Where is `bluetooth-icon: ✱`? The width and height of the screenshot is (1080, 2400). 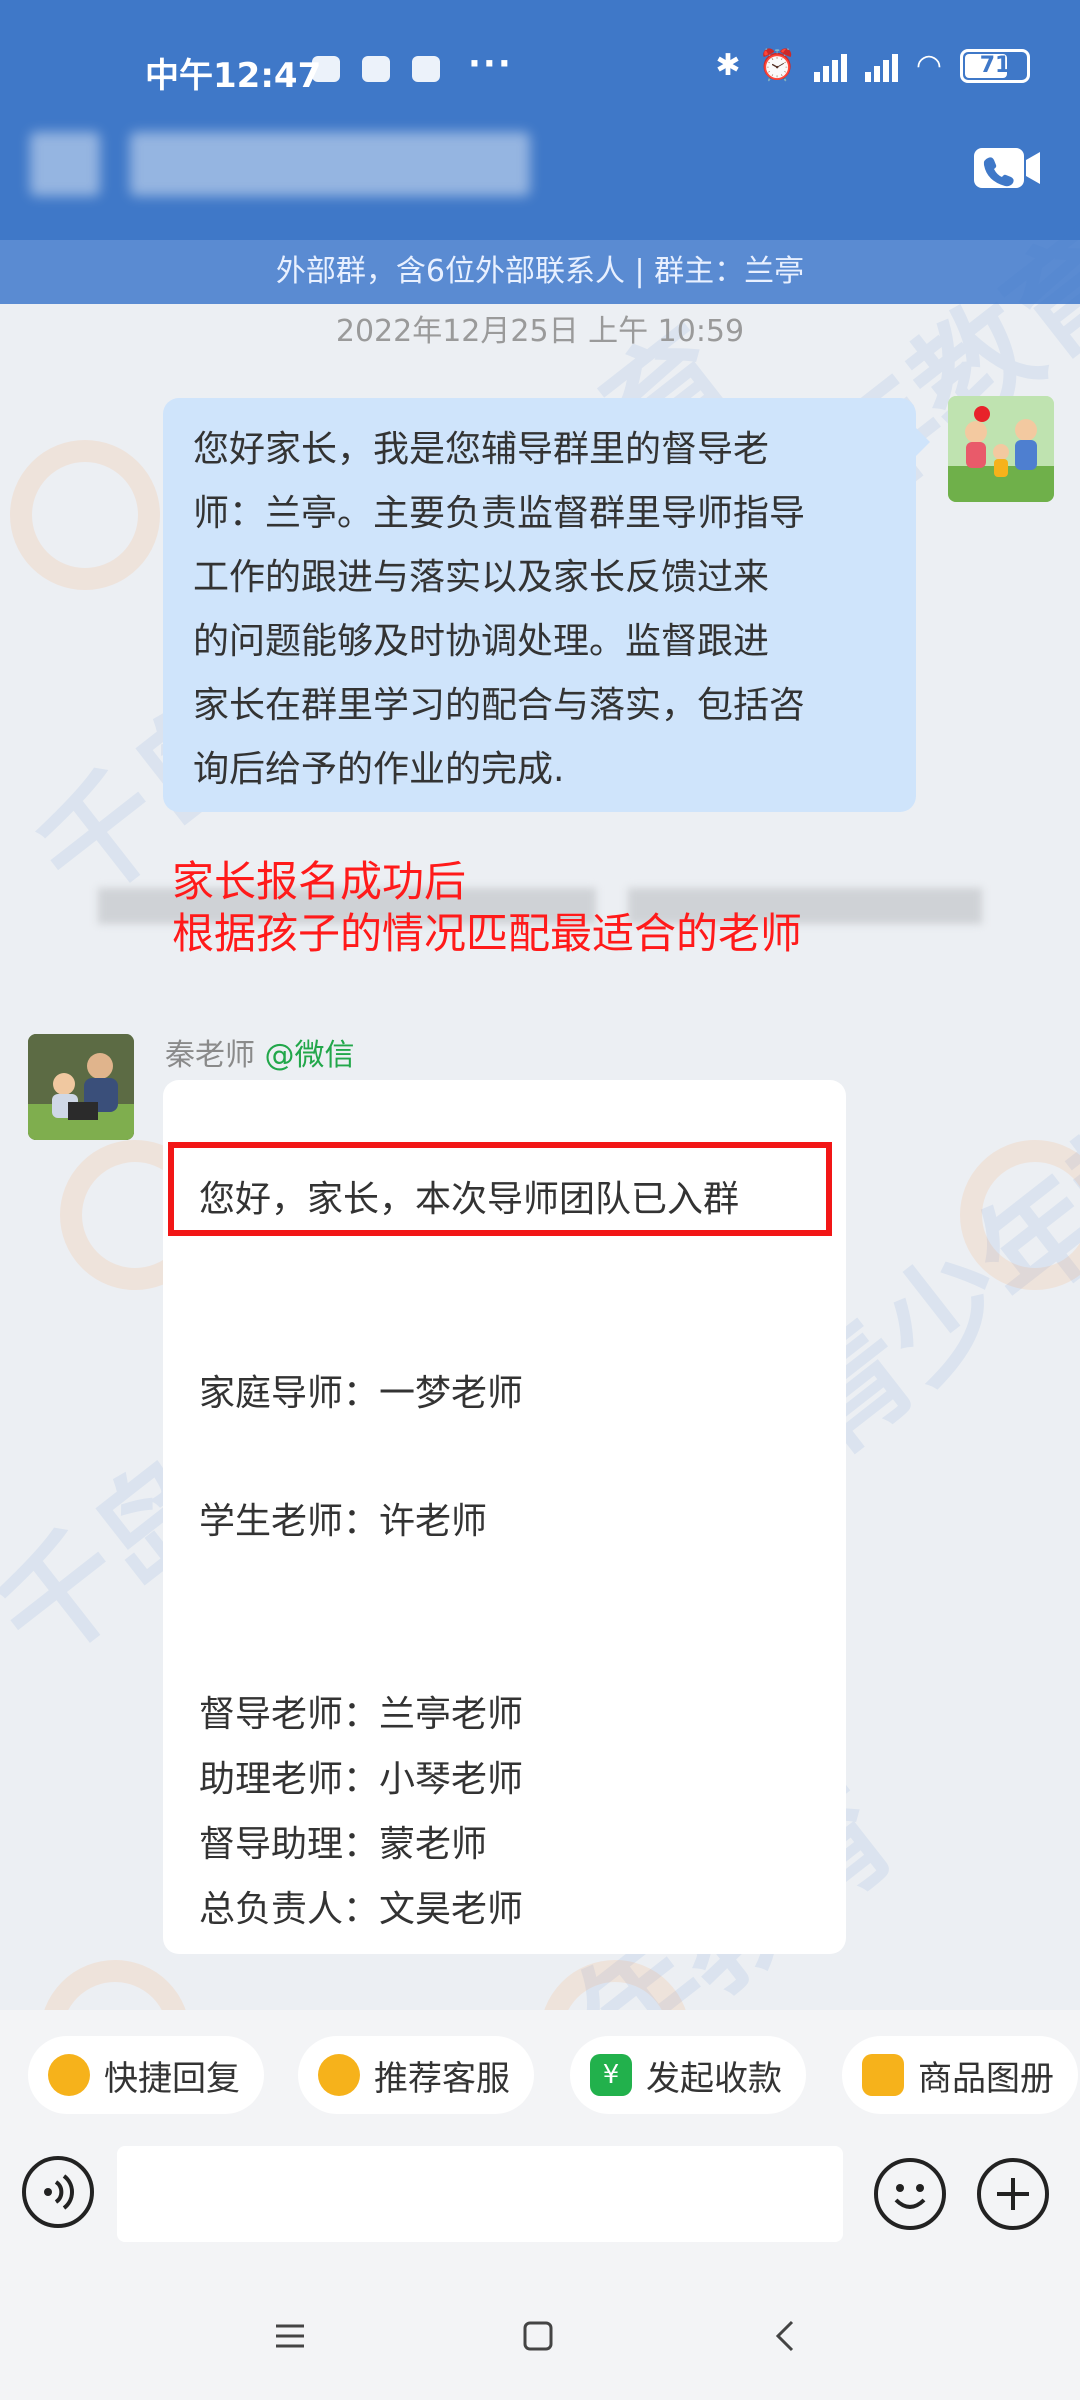 bluetooth-icon: ✱ is located at coordinates (728, 65).